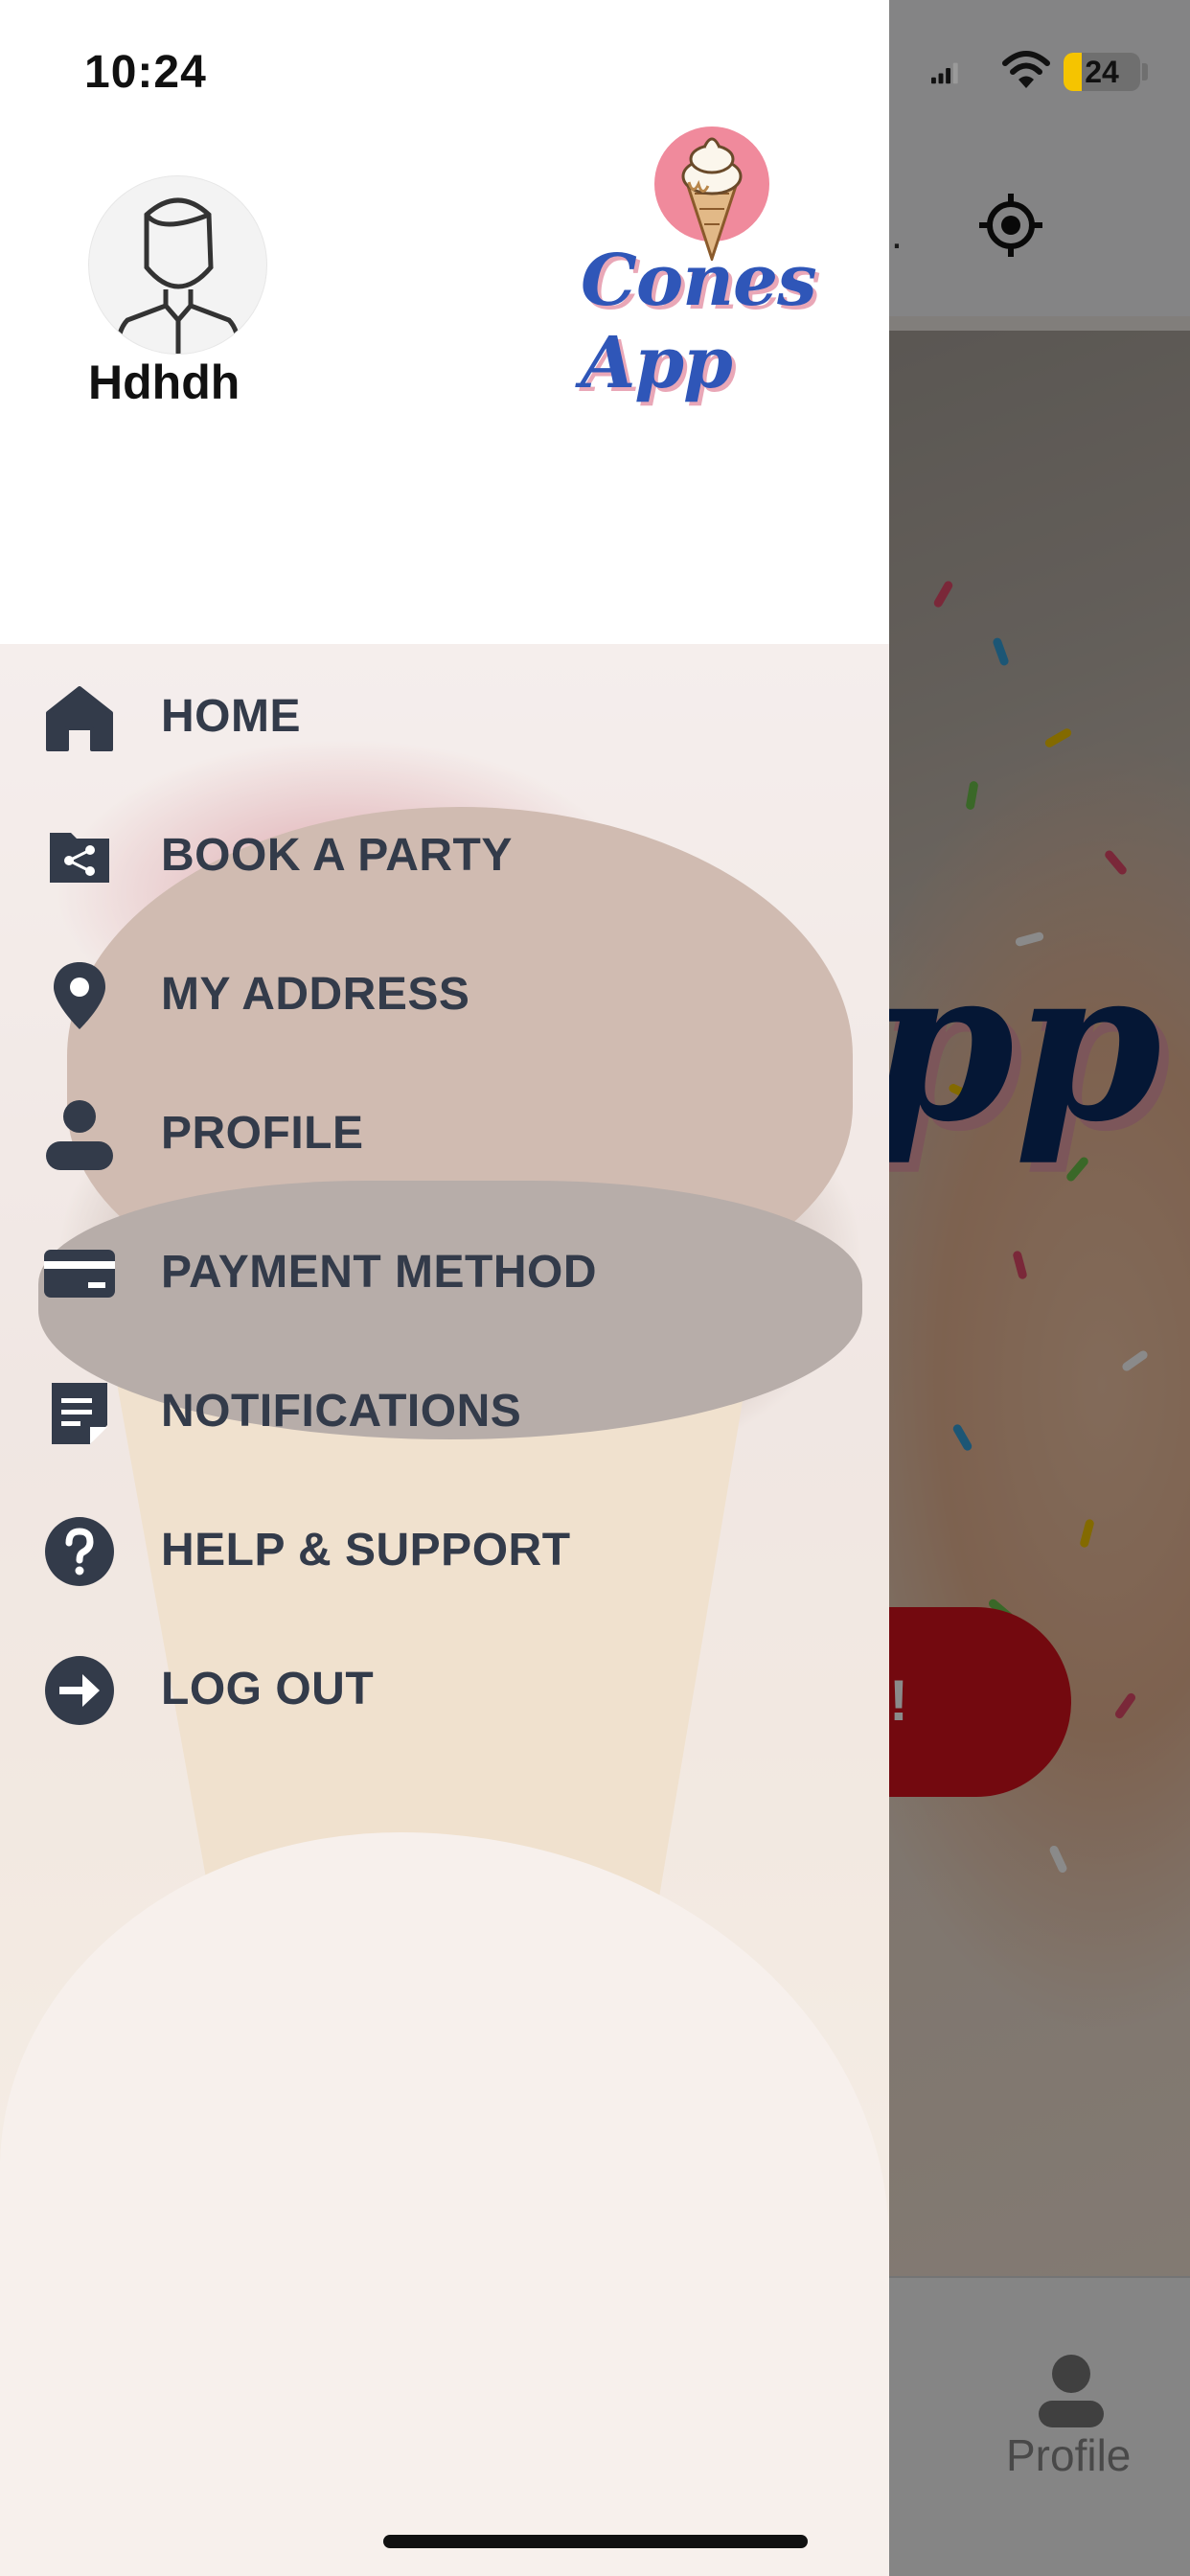  What do you see at coordinates (80, 996) in the screenshot?
I see `location-pin-icon` at bounding box center [80, 996].